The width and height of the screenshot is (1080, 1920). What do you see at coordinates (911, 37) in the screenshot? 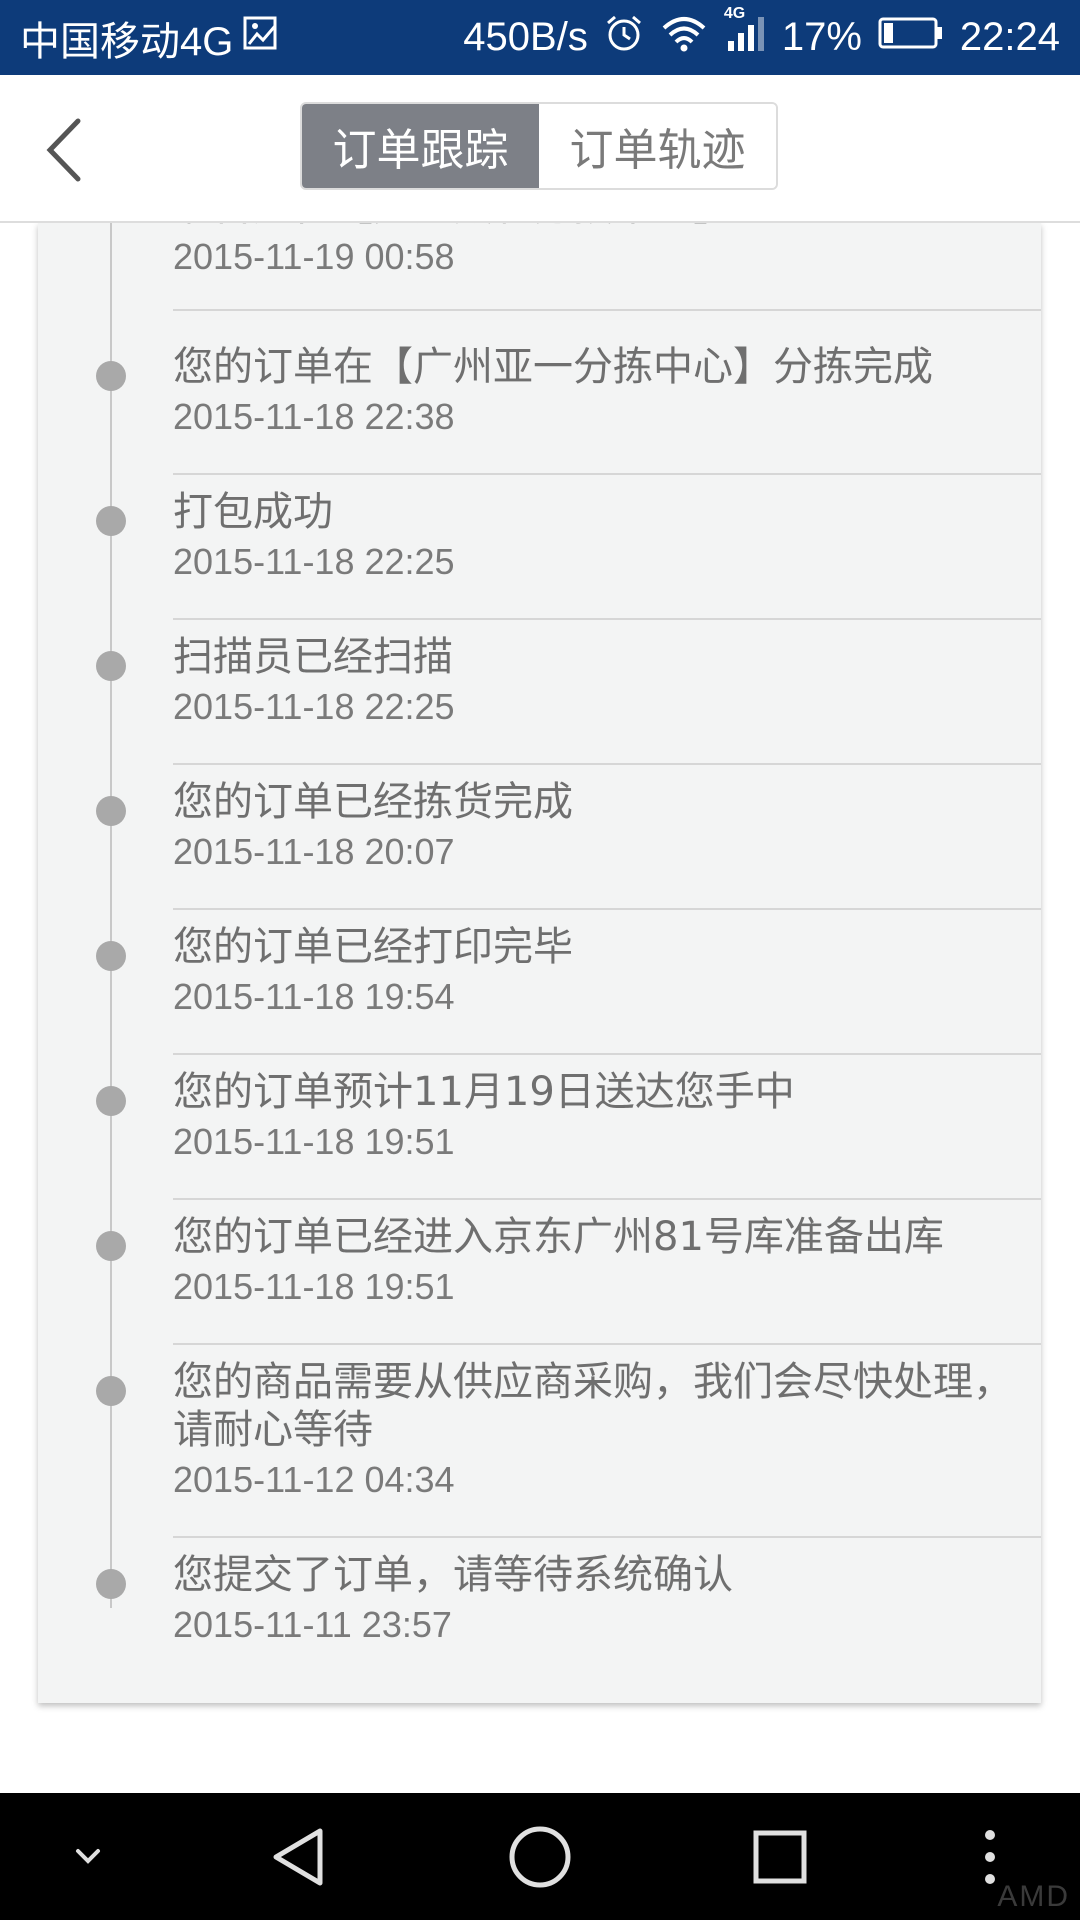
I see `battery-icon` at bounding box center [911, 37].